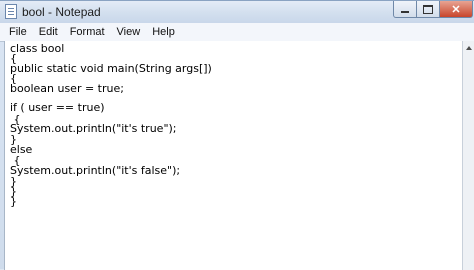 The image size is (474, 270). I want to click on menu-help: Help, so click(163, 32).